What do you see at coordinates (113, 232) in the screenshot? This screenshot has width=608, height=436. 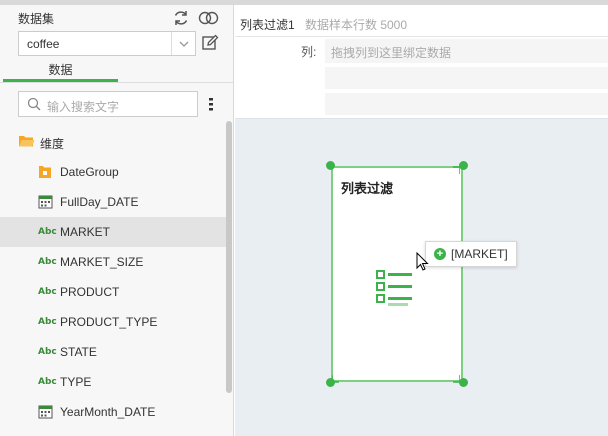 I see `tree-item-market: Abc MARKET` at bounding box center [113, 232].